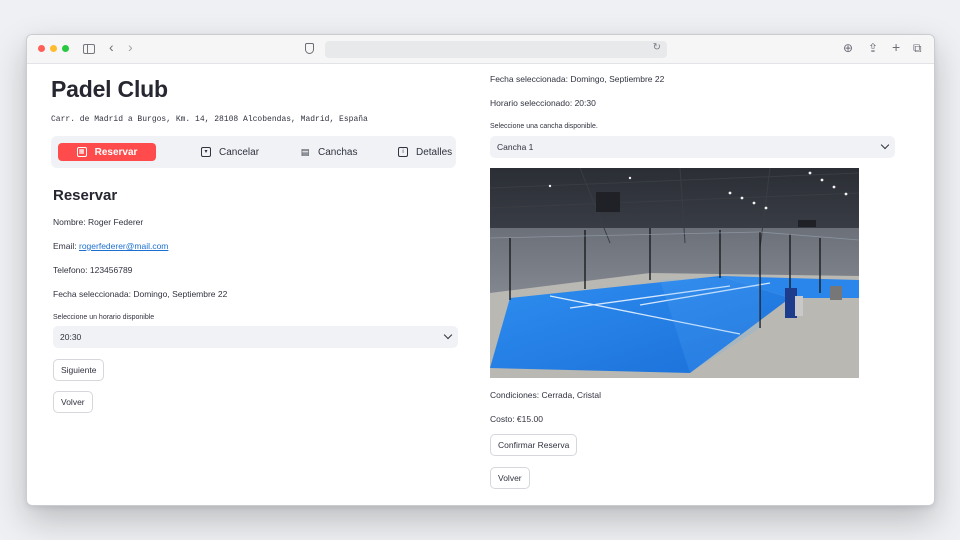  Describe the element at coordinates (516, 419) in the screenshot. I see `costo-text: Costo: €15.00` at that location.